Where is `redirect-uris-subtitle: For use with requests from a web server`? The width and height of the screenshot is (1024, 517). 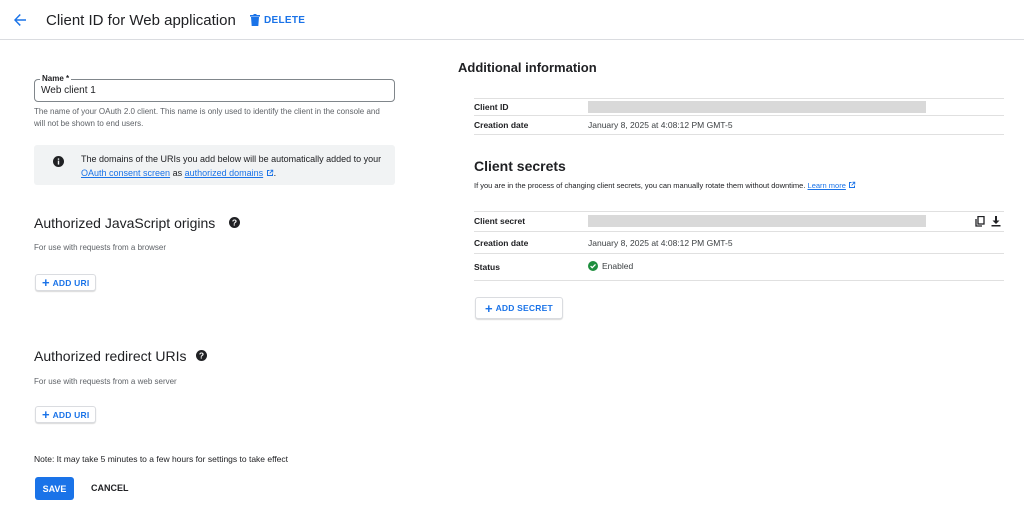 redirect-uris-subtitle: For use with requests from a web server is located at coordinates (105, 381).